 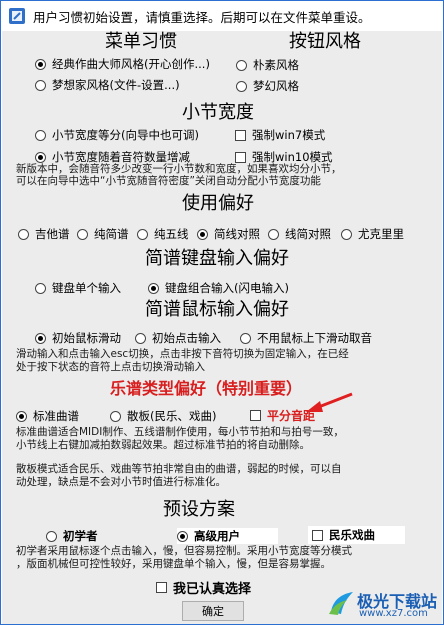 I want to click on measure-note-line-2: 可以在向导中选中“小节宽随音符密度”关闭自动分配小节宽度功能, so click(x=168, y=181).